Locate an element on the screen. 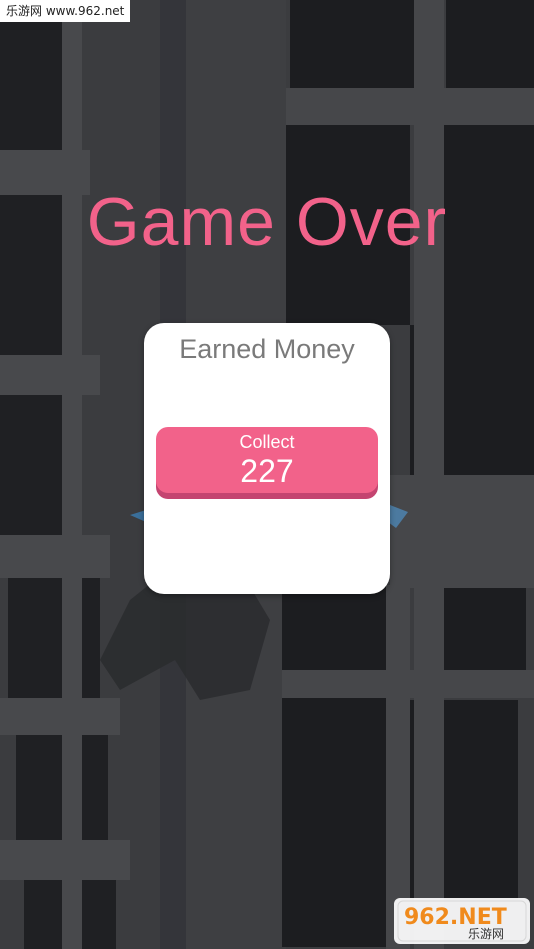 This screenshot has height=949, width=534. earned-money-heading: Earned Money is located at coordinates (267, 349).